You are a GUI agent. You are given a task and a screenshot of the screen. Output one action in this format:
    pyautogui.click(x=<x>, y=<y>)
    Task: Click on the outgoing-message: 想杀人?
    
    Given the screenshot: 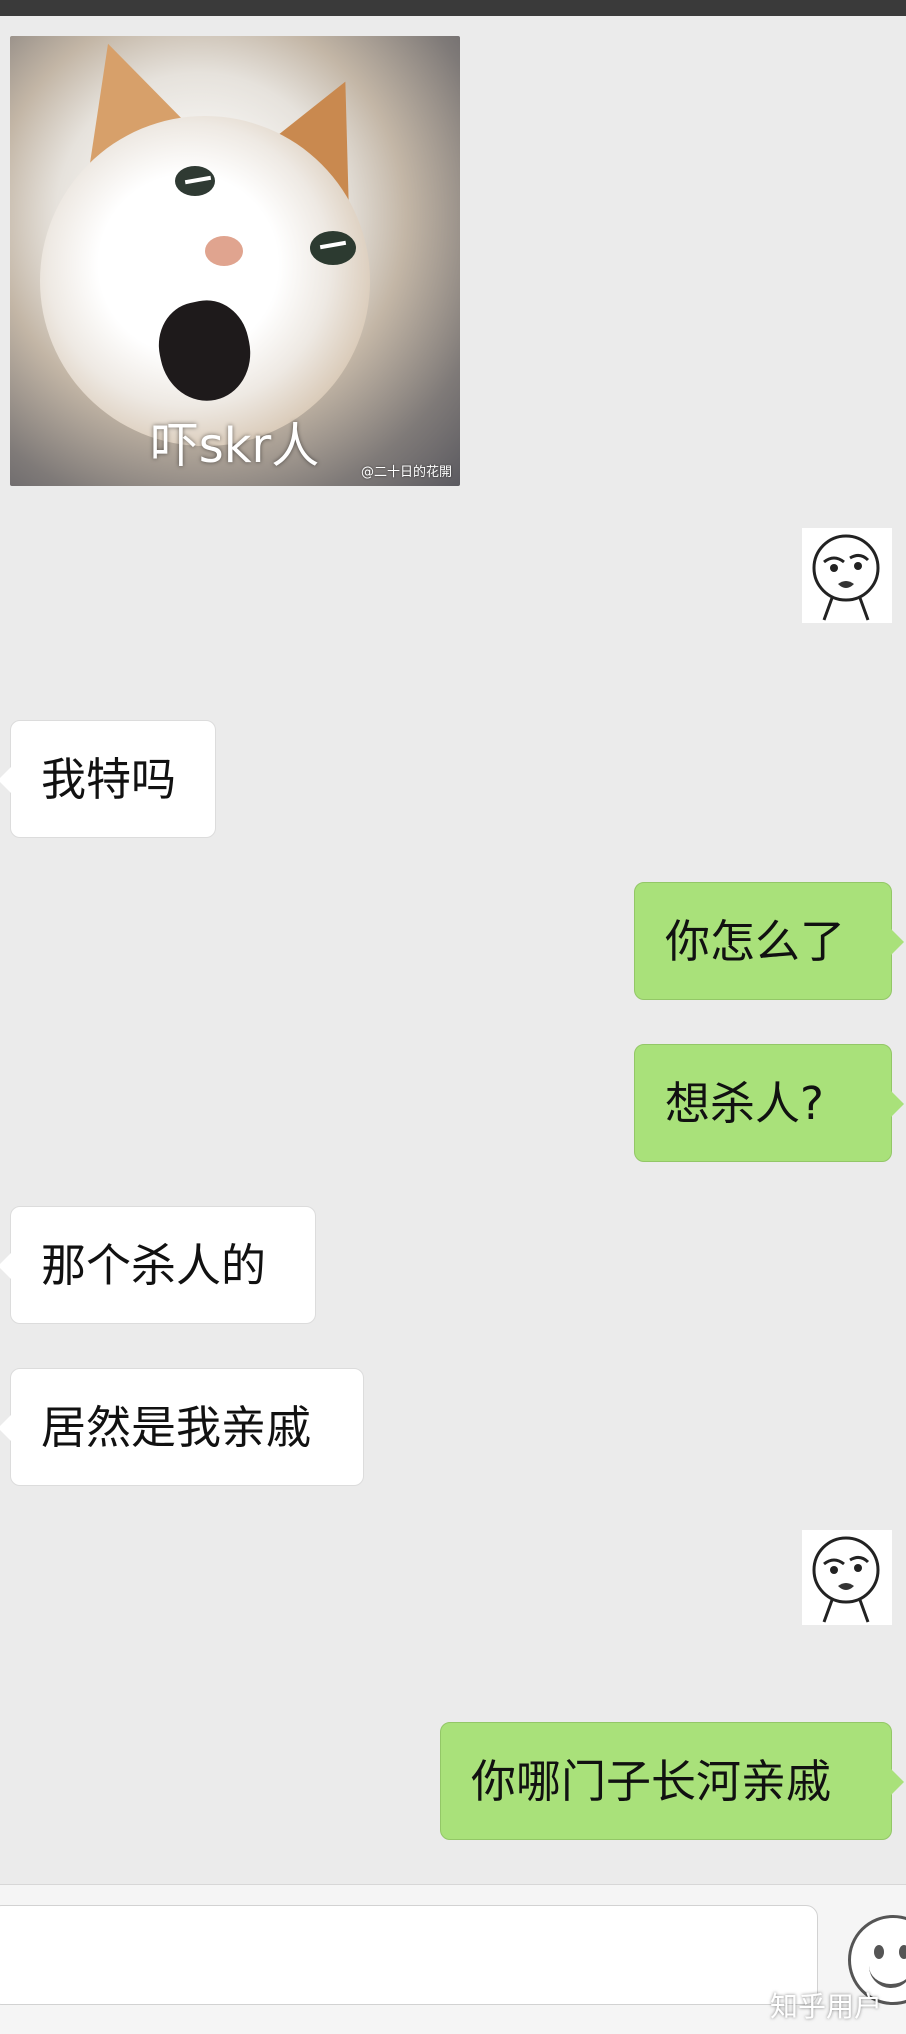 What is the action you would take?
    pyautogui.click(x=769, y=1103)
    